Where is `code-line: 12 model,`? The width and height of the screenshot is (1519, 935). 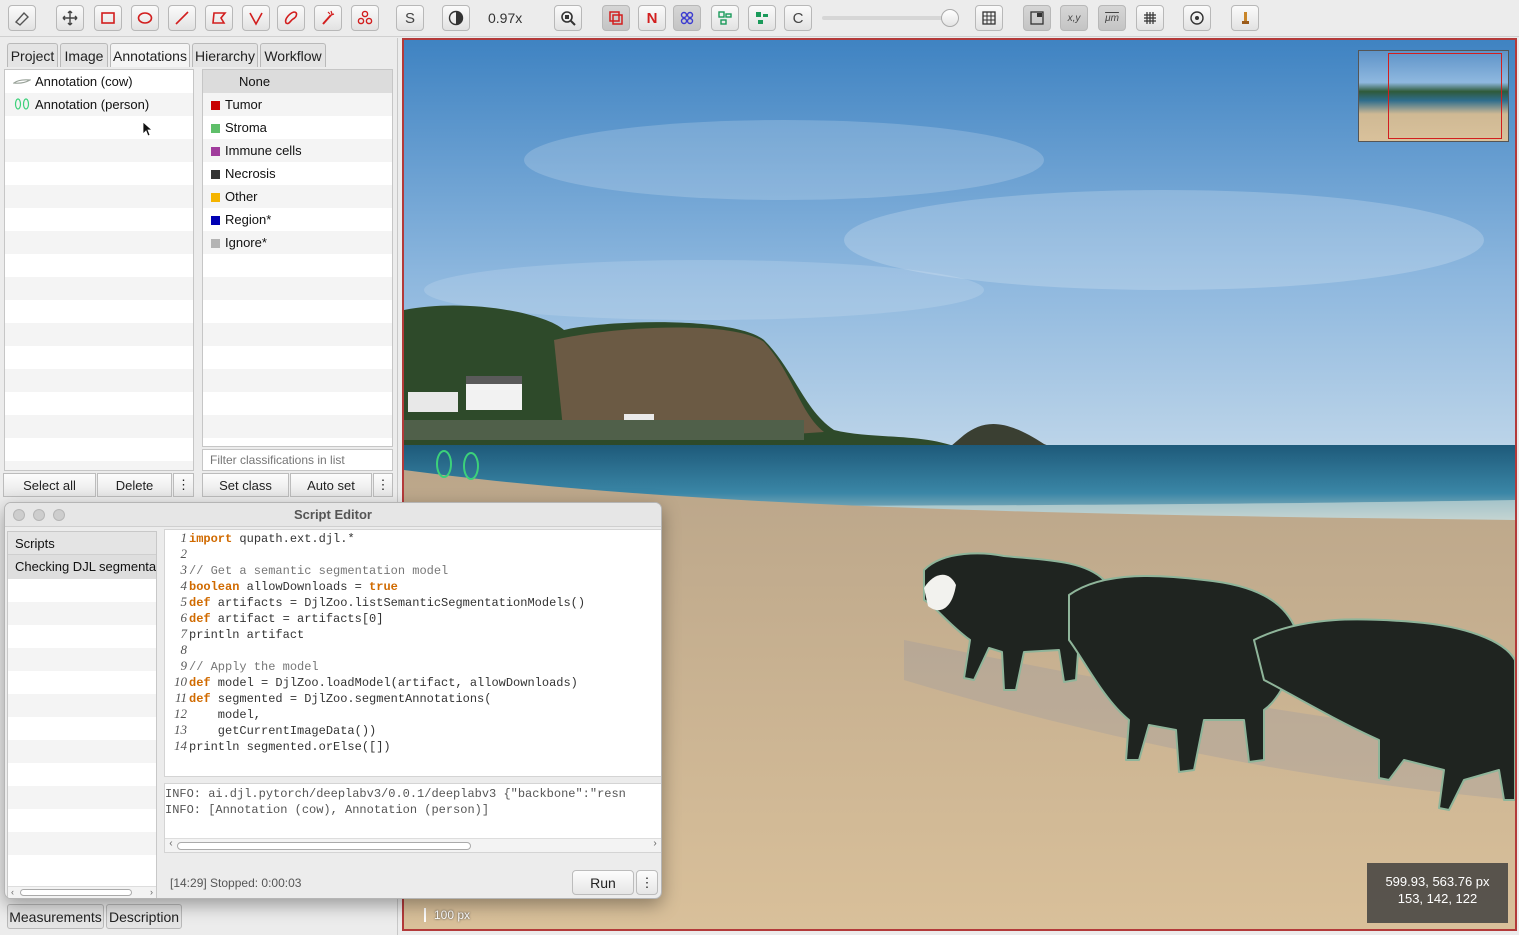
code-line: 12 model, is located at coordinates (413, 714).